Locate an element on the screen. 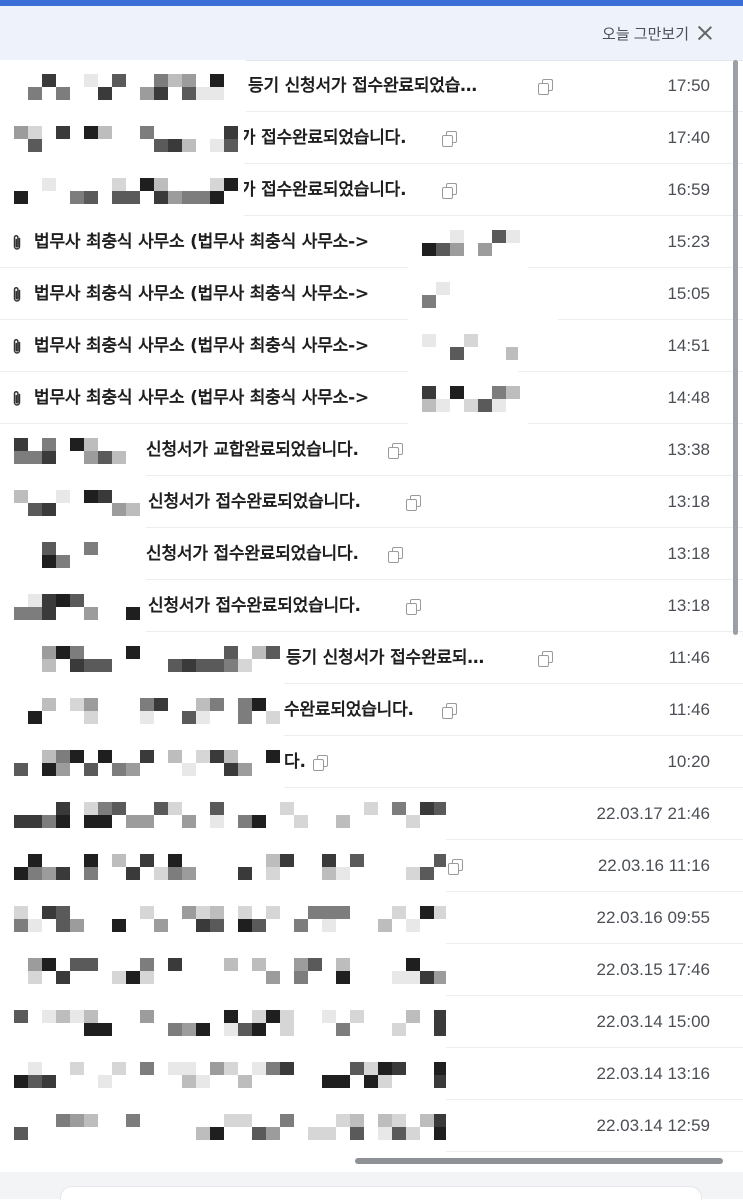  mail-row: 가 접수완료되었습니다. 17:40 is located at coordinates (371, 138).